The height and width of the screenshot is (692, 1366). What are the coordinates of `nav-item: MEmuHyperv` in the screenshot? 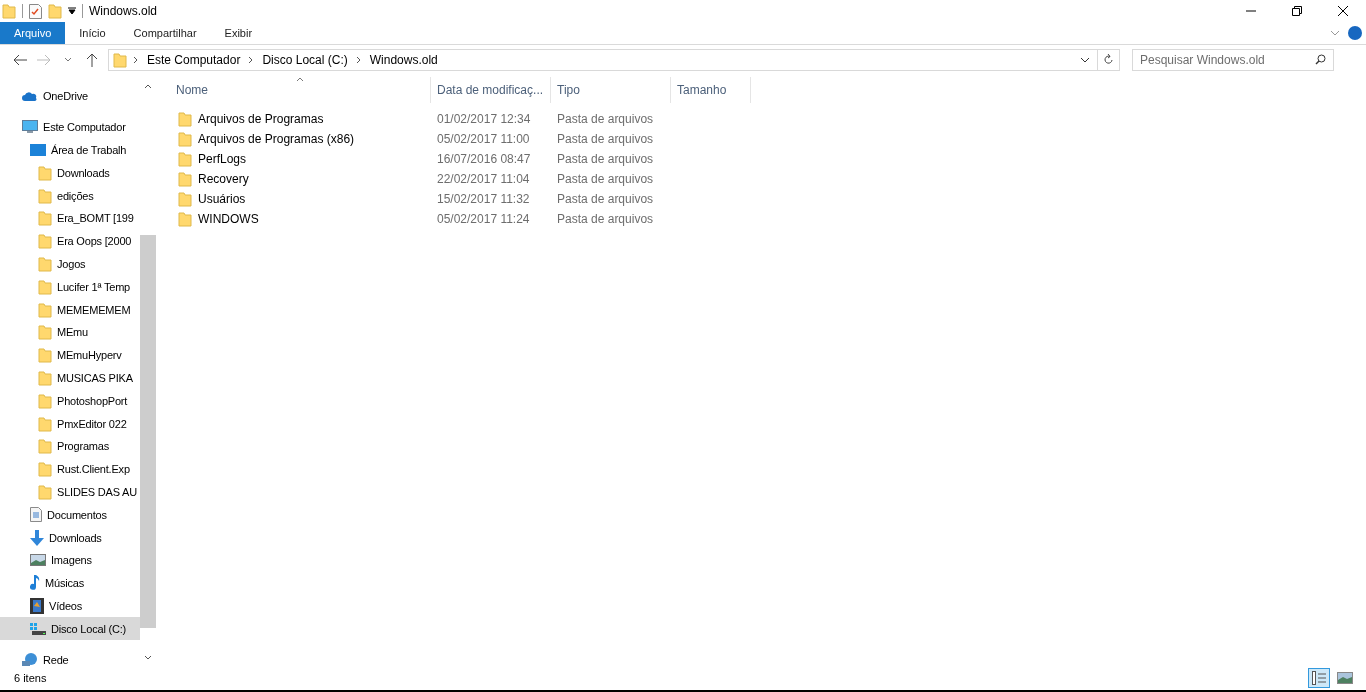 It's located at (70, 355).